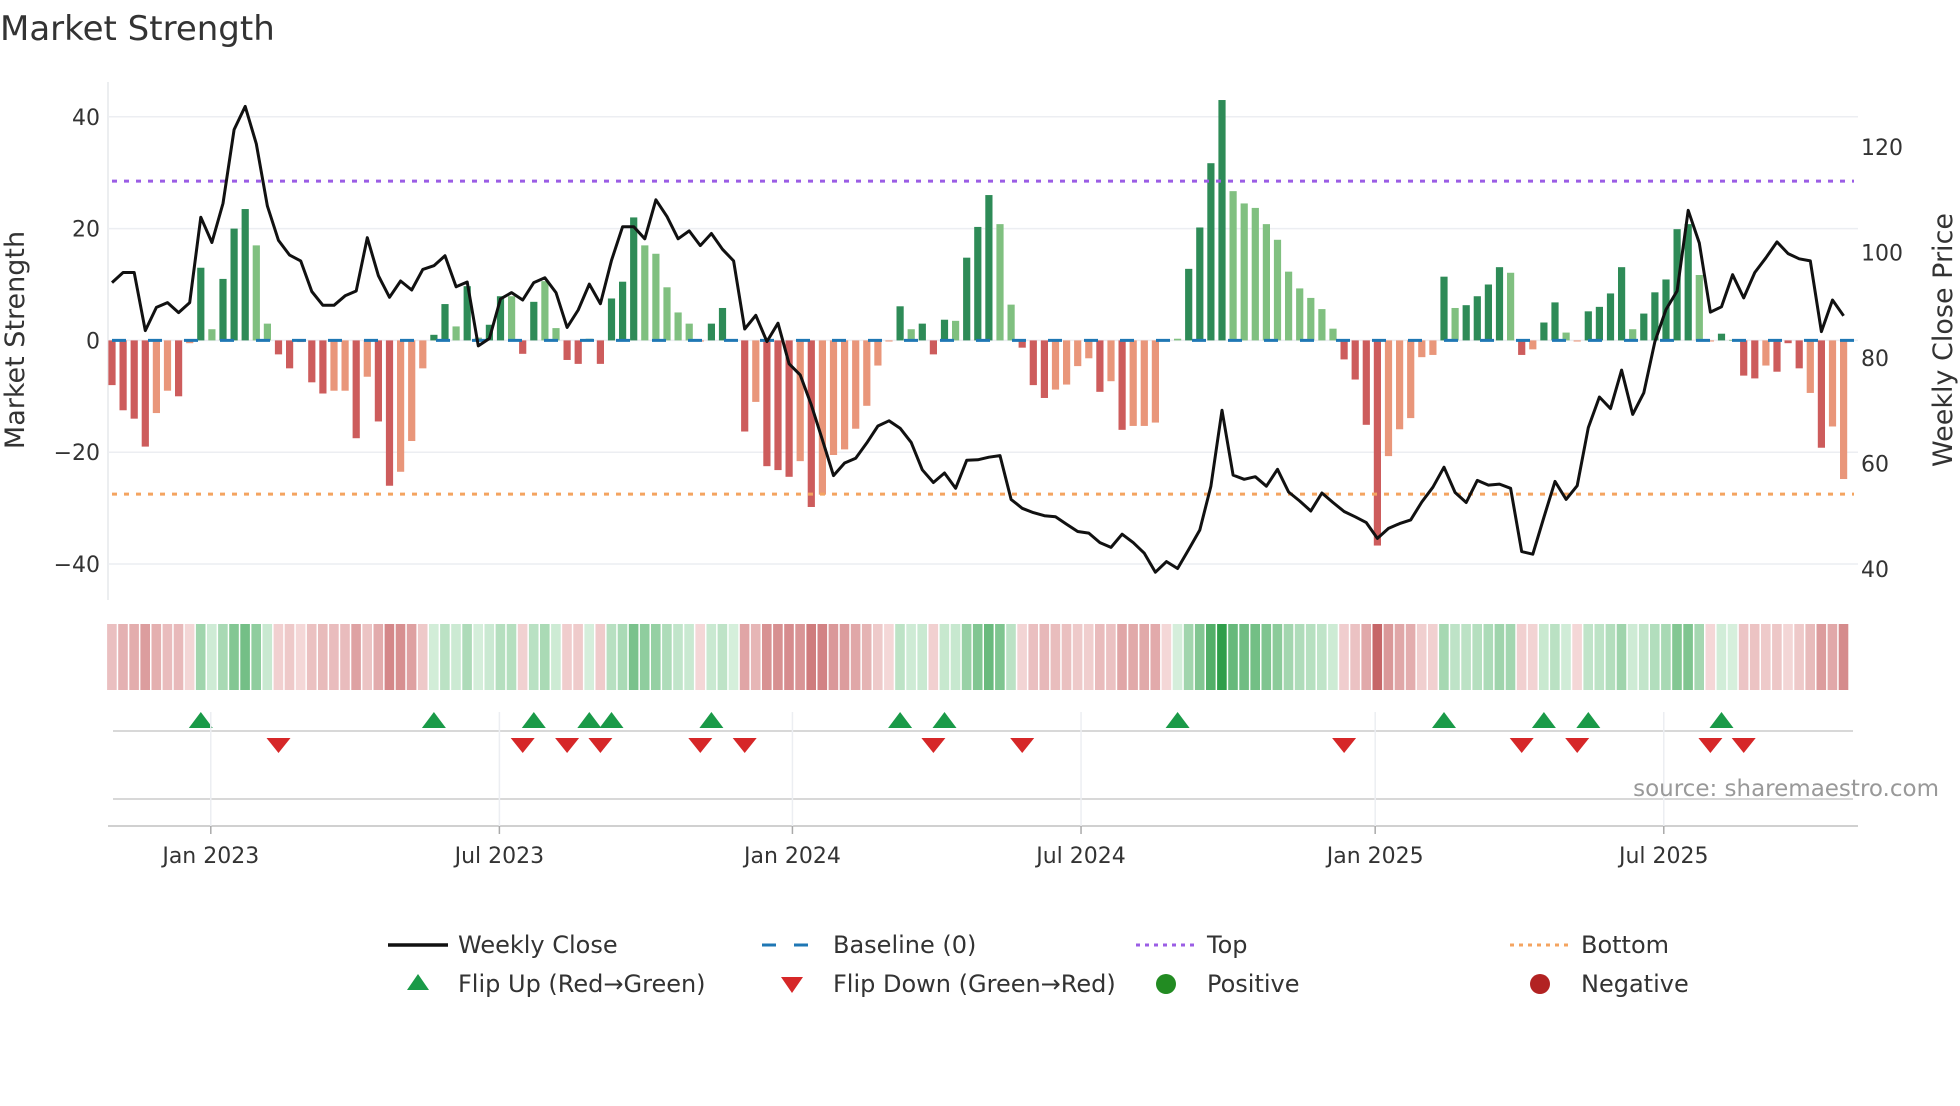 Image resolution: width=1960 pixels, height=1106 pixels. Describe the element at coordinates (137, 29) in the screenshot. I see `chart-title: Market Strength` at that location.